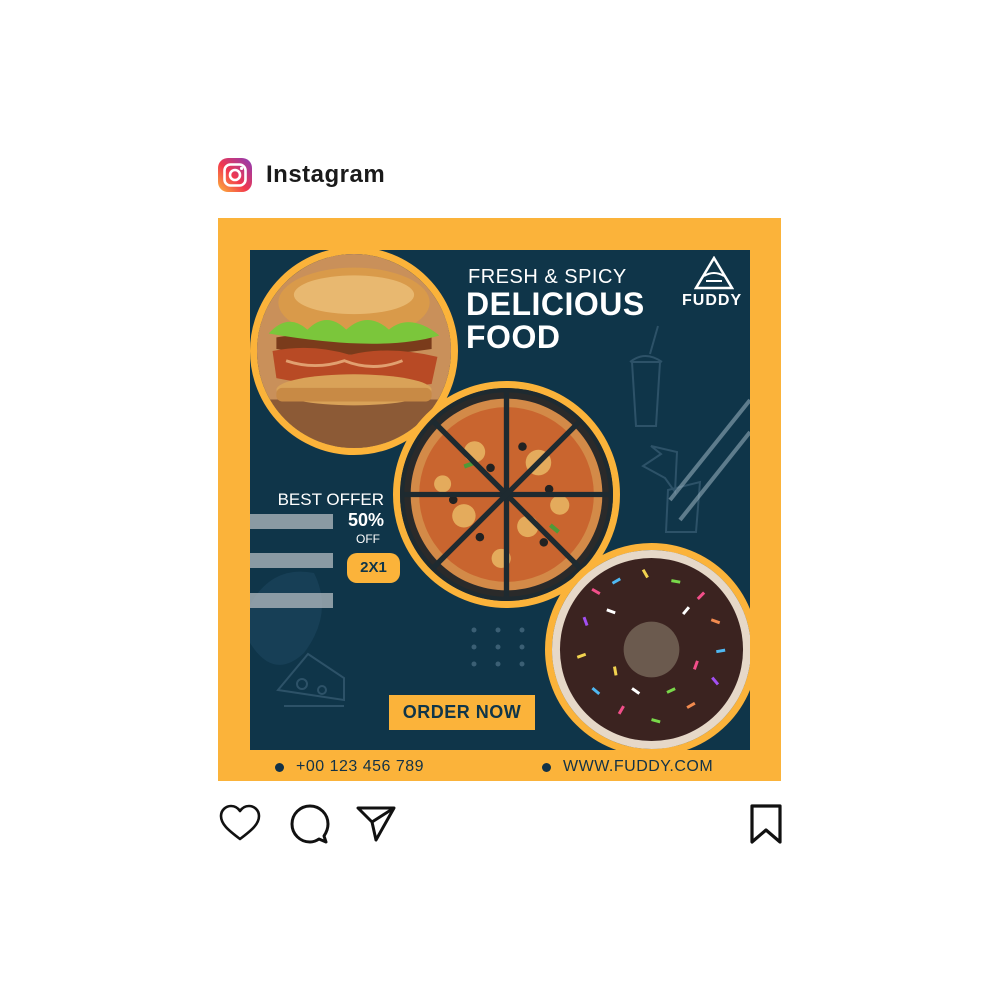 The image size is (1000, 1000). I want to click on offer-off: OFF, so click(368, 539).